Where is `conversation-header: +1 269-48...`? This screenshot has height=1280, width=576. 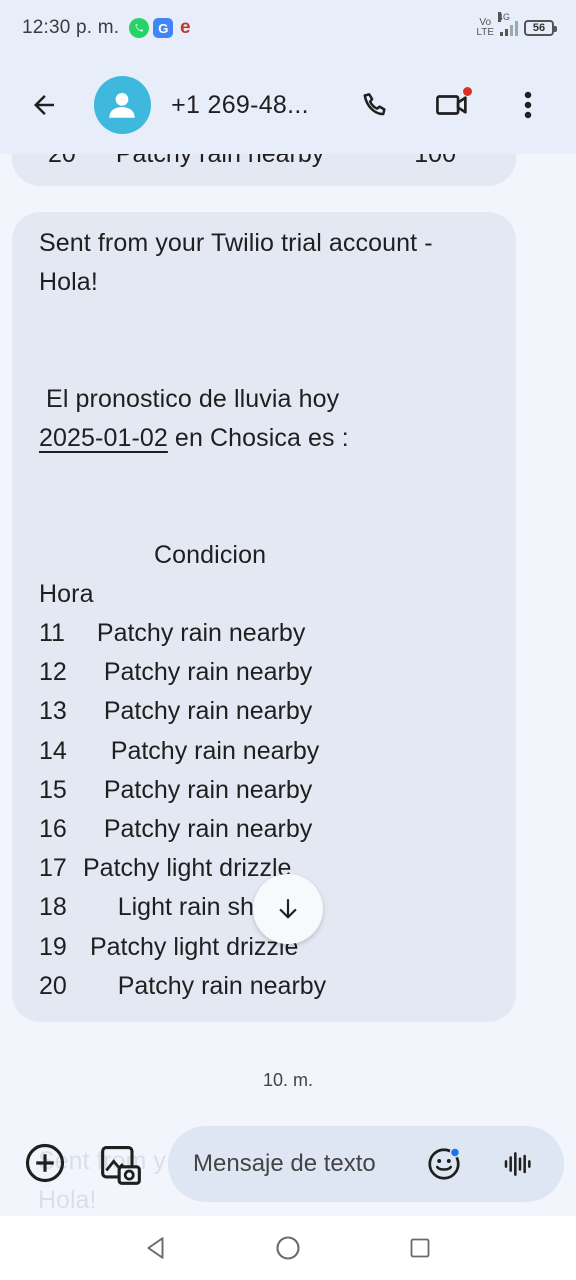 conversation-header: +1 269-48... is located at coordinates (288, 105).